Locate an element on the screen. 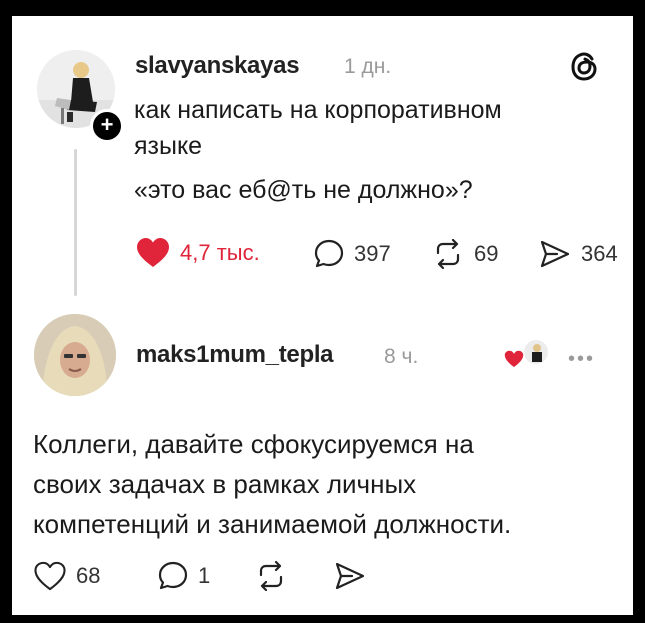 This screenshot has height=623, width=645. post-time: 1 дн. is located at coordinates (368, 66).